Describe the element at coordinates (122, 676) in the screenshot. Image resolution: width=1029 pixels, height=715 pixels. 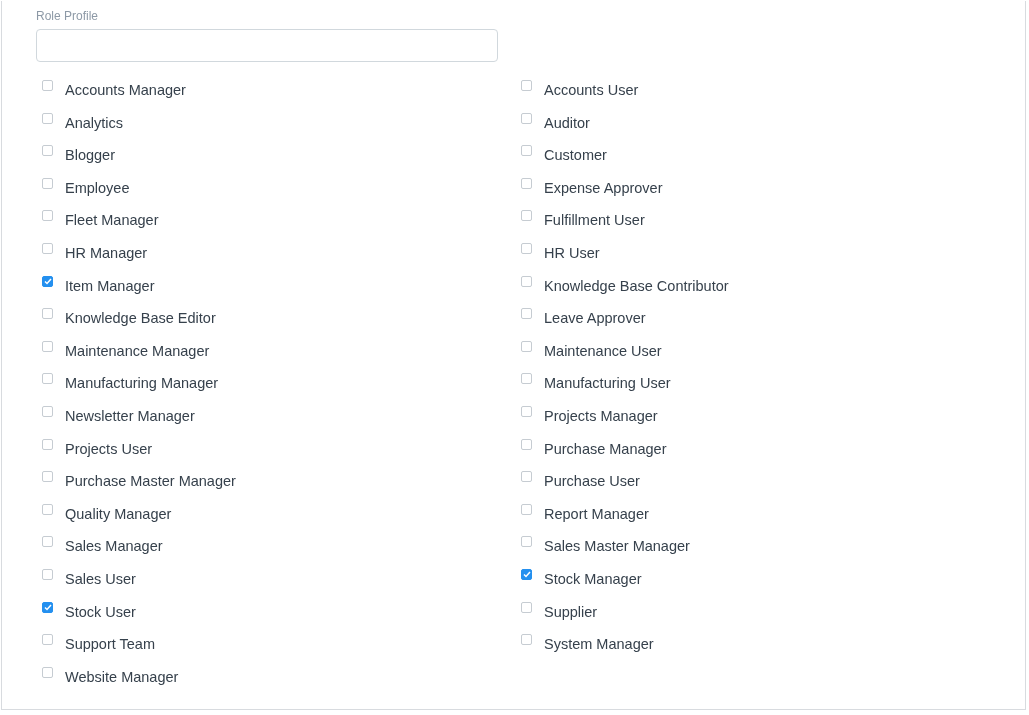
I see `checkbox-label: Website Manager` at that location.